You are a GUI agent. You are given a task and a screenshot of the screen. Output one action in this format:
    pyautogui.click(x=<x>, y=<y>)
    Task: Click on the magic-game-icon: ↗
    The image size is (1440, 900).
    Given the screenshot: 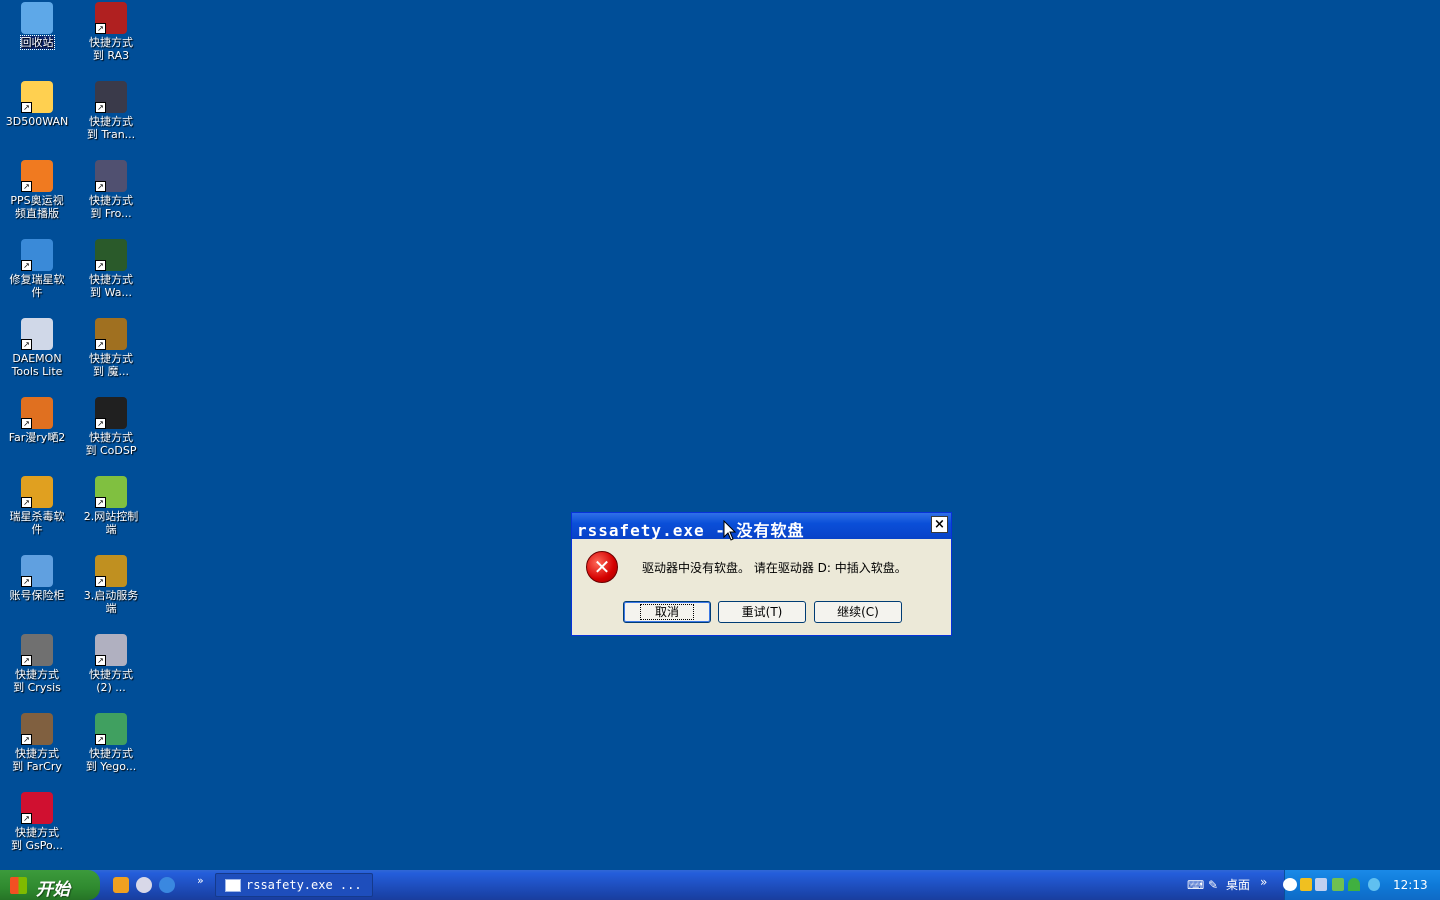 What is the action you would take?
    pyautogui.click(x=111, y=334)
    